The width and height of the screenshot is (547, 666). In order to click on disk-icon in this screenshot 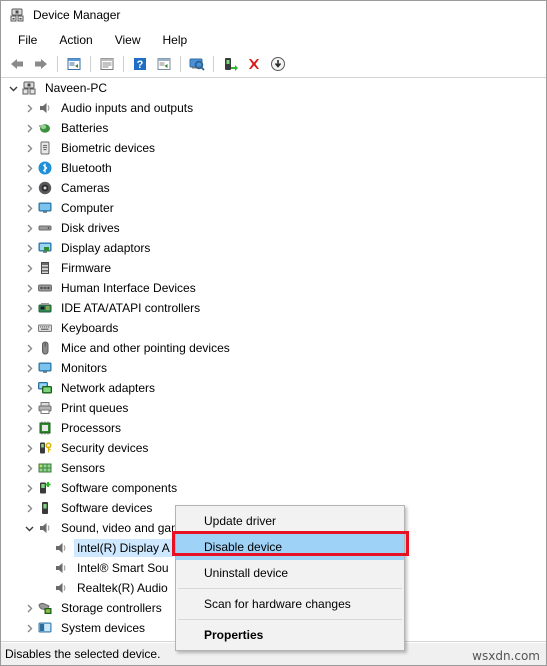, I will do `click(45, 228)`.